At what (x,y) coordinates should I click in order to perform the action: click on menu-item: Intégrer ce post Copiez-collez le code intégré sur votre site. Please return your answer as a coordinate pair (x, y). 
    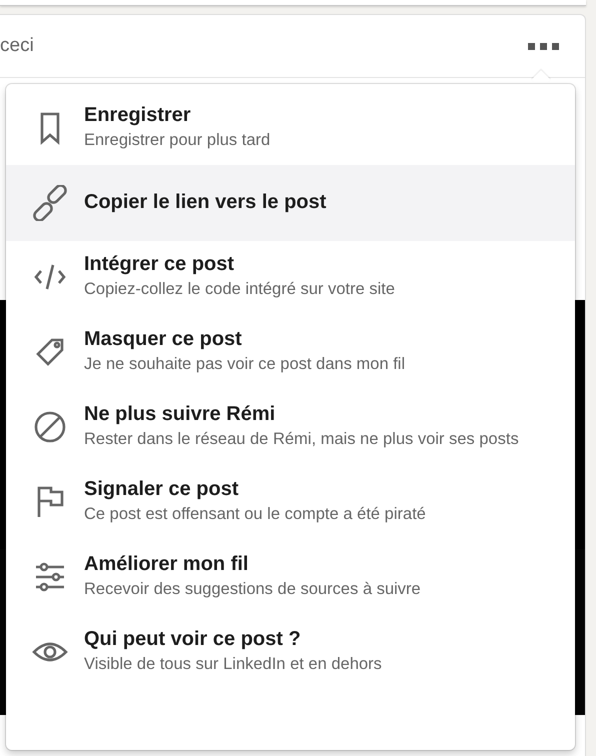
    Looking at the image, I should click on (290, 277).